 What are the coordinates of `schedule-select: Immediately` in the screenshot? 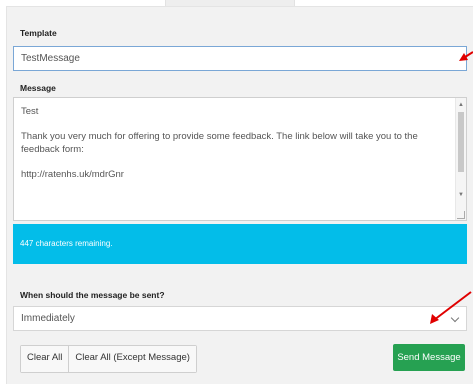 It's located at (240, 318).